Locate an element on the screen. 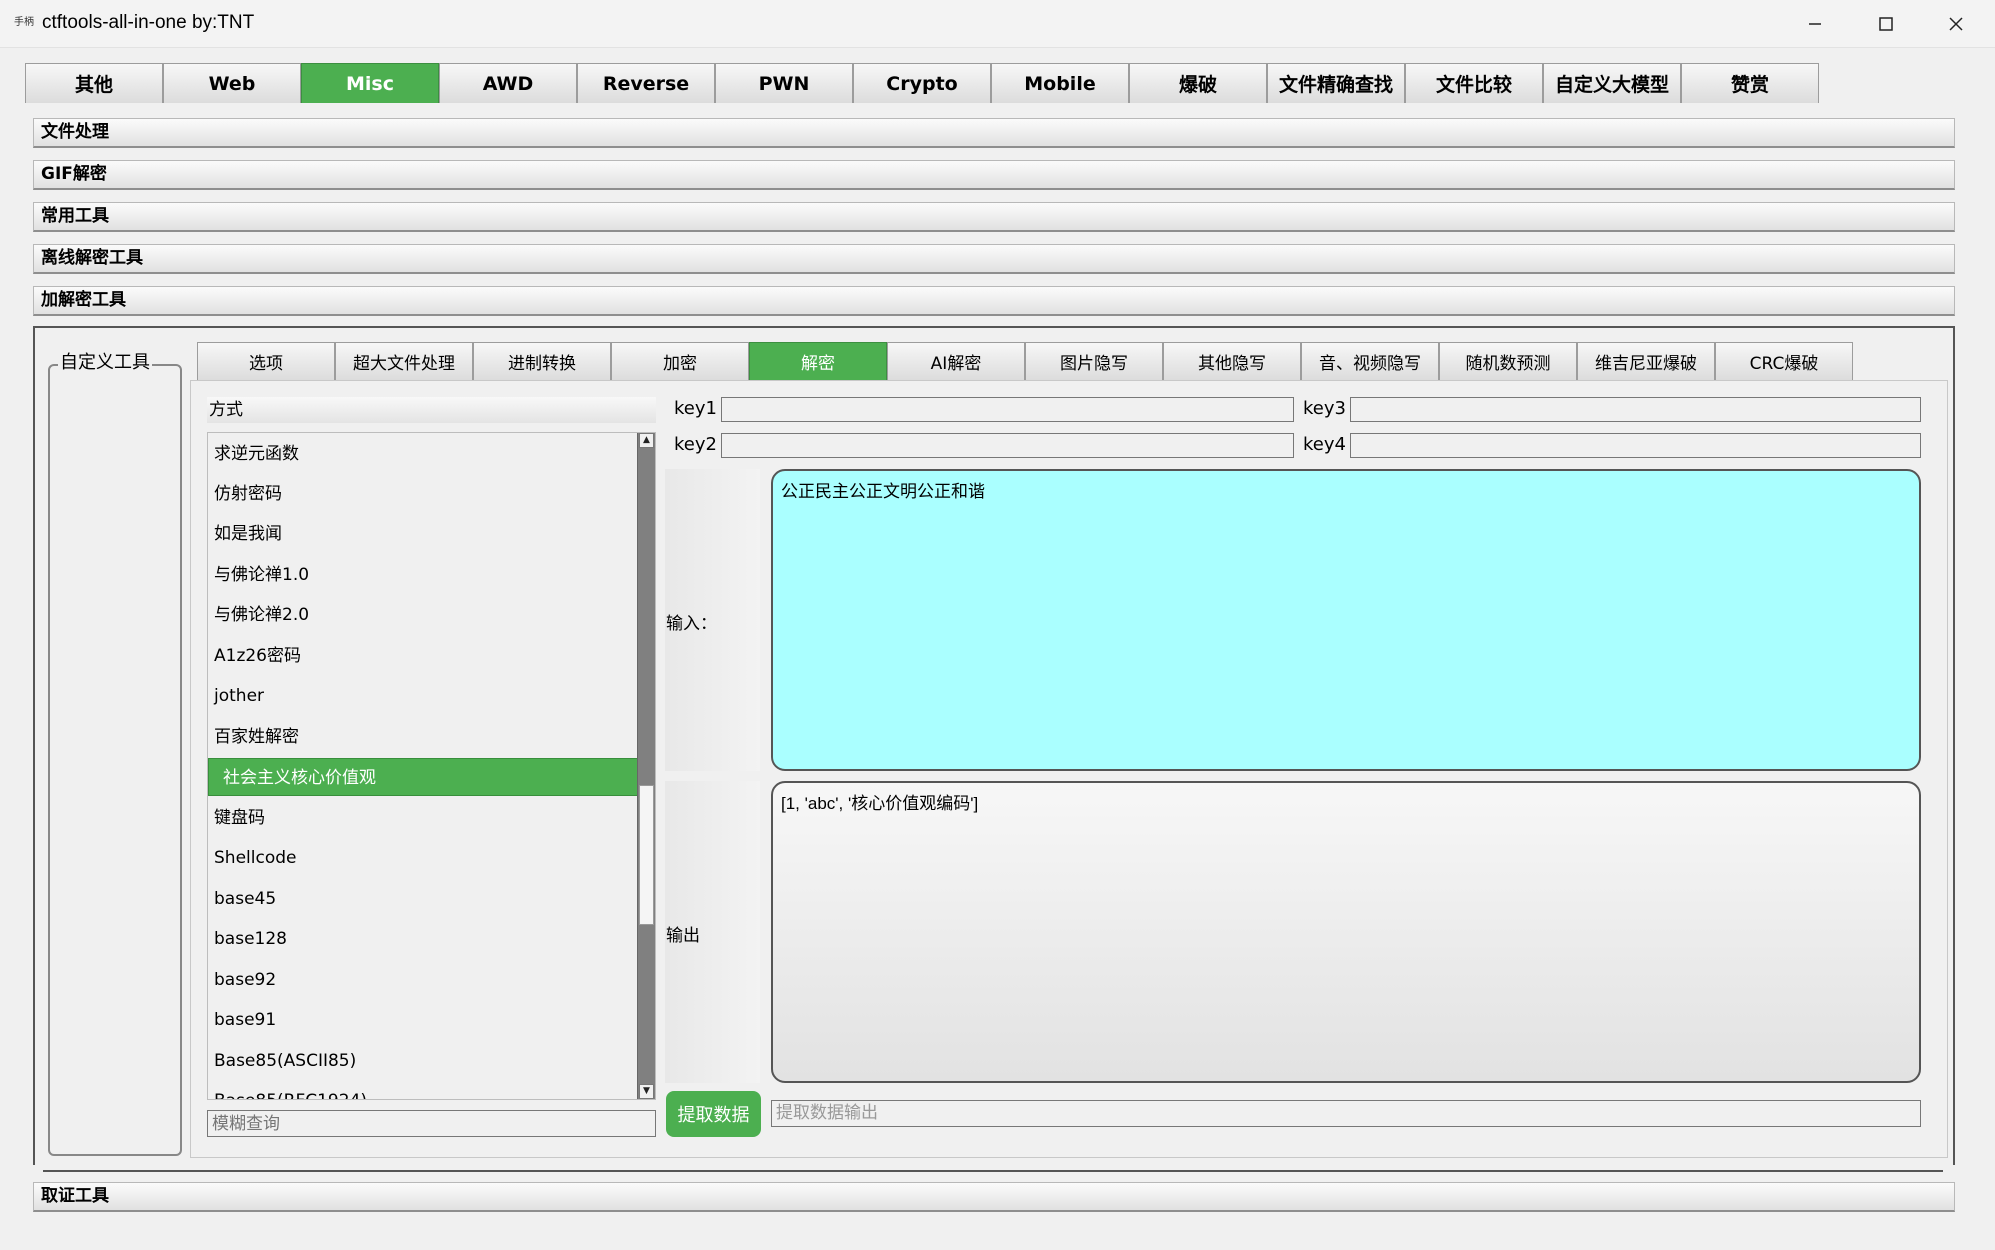  method-list-scrollbar: ▲ ▼ is located at coordinates (646, 766).